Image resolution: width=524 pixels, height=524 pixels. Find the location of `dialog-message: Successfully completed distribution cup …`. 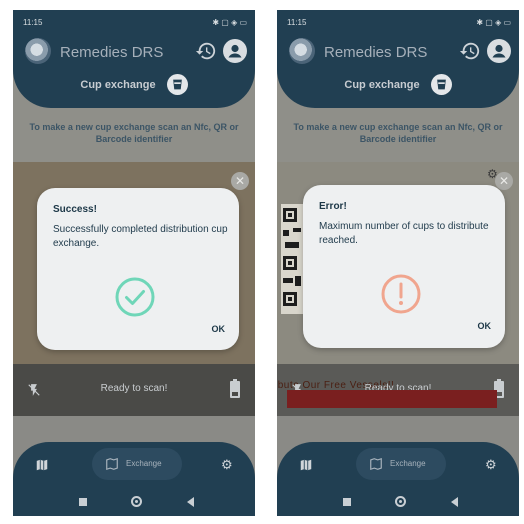

dialog-message: Successfully completed distribution cup … is located at coordinates (140, 236).